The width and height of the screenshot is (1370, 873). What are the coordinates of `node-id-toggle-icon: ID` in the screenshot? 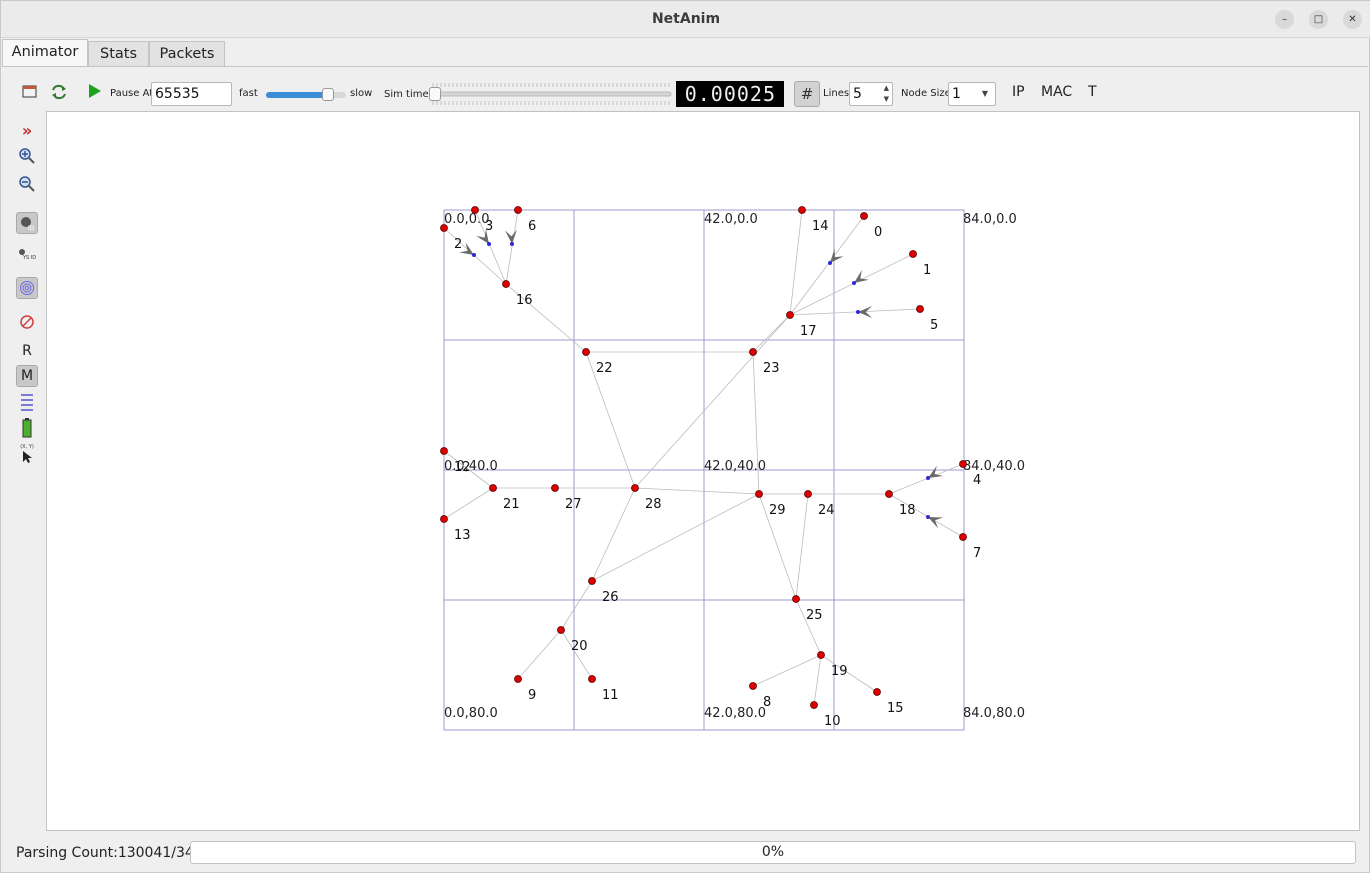 It's located at (27, 223).